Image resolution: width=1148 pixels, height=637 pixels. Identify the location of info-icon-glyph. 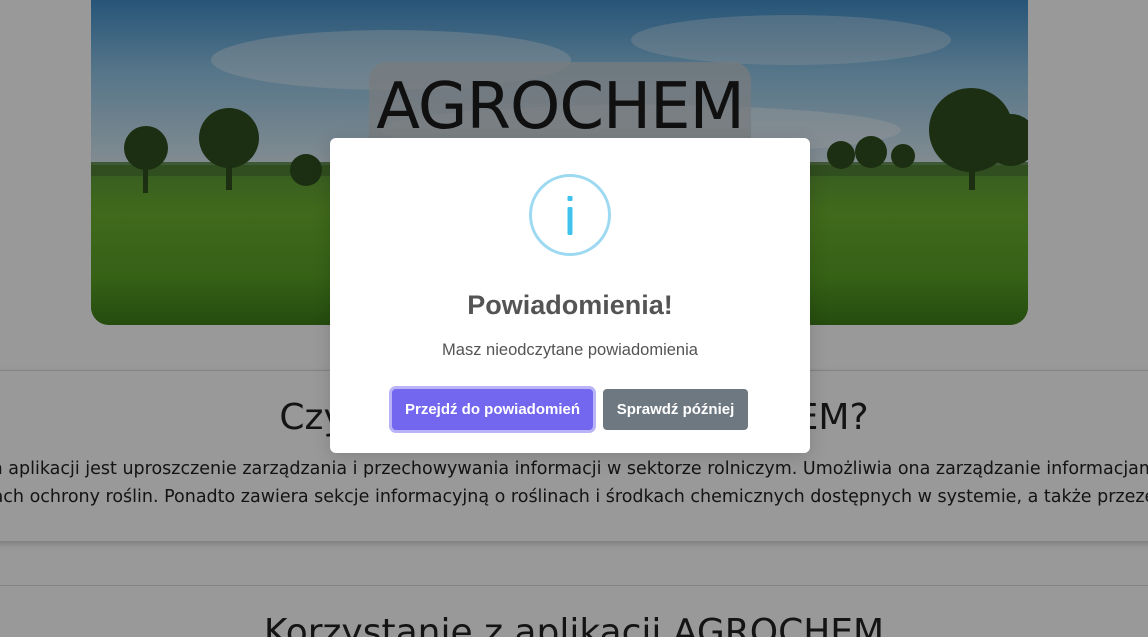
(570, 215).